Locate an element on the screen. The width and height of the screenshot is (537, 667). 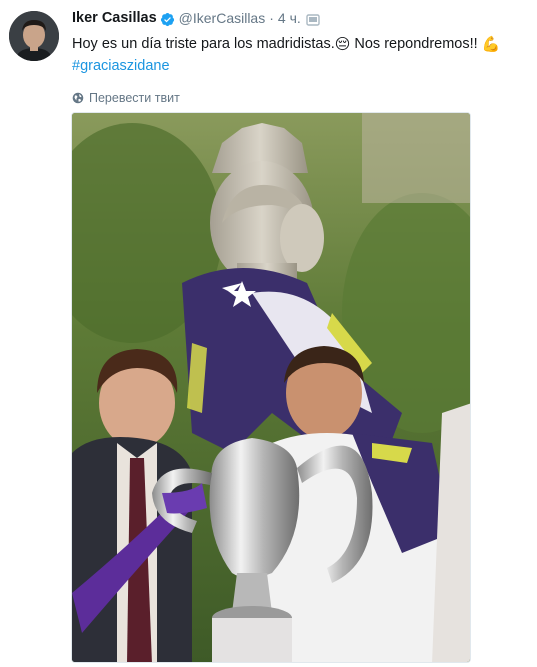
author-name: Iker Casillas is located at coordinates (114, 18).